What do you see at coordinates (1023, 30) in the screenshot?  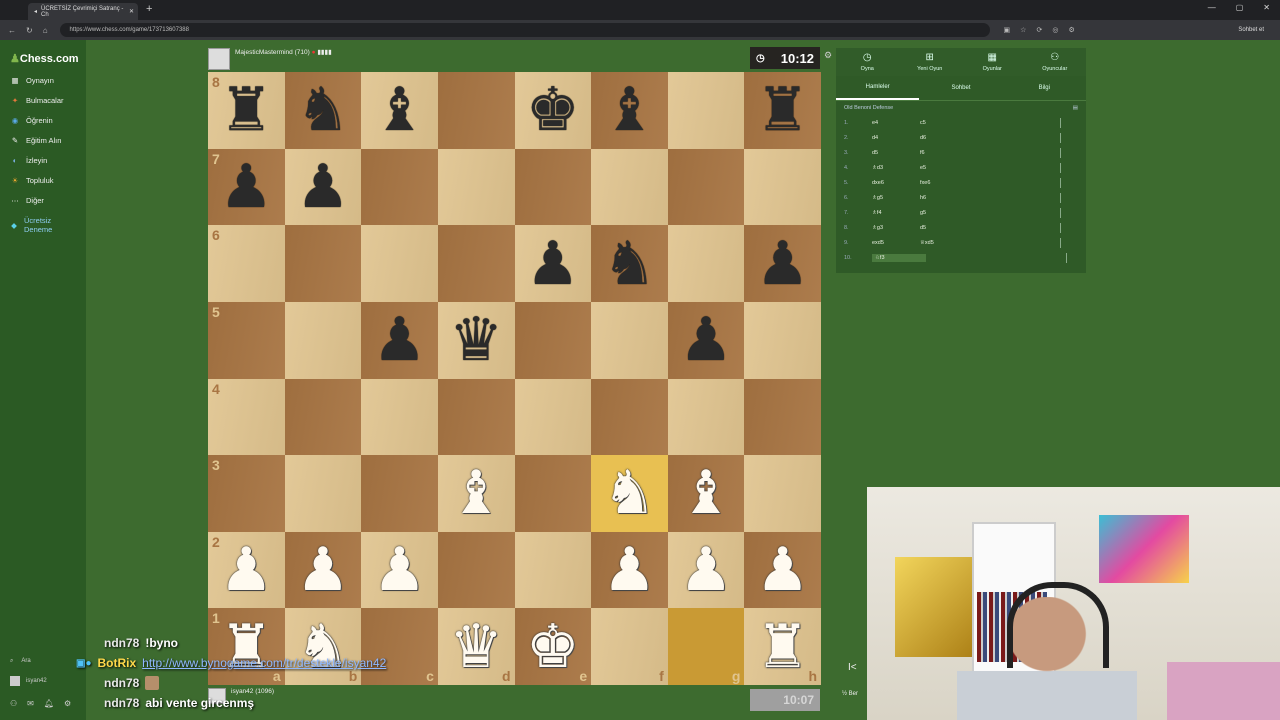 I see `extension-icon: ☆` at bounding box center [1023, 30].